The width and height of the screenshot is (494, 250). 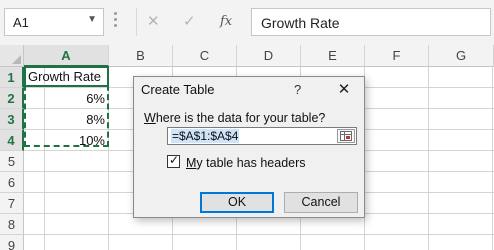 I want to click on column-header-a: A, so click(x=66, y=56).